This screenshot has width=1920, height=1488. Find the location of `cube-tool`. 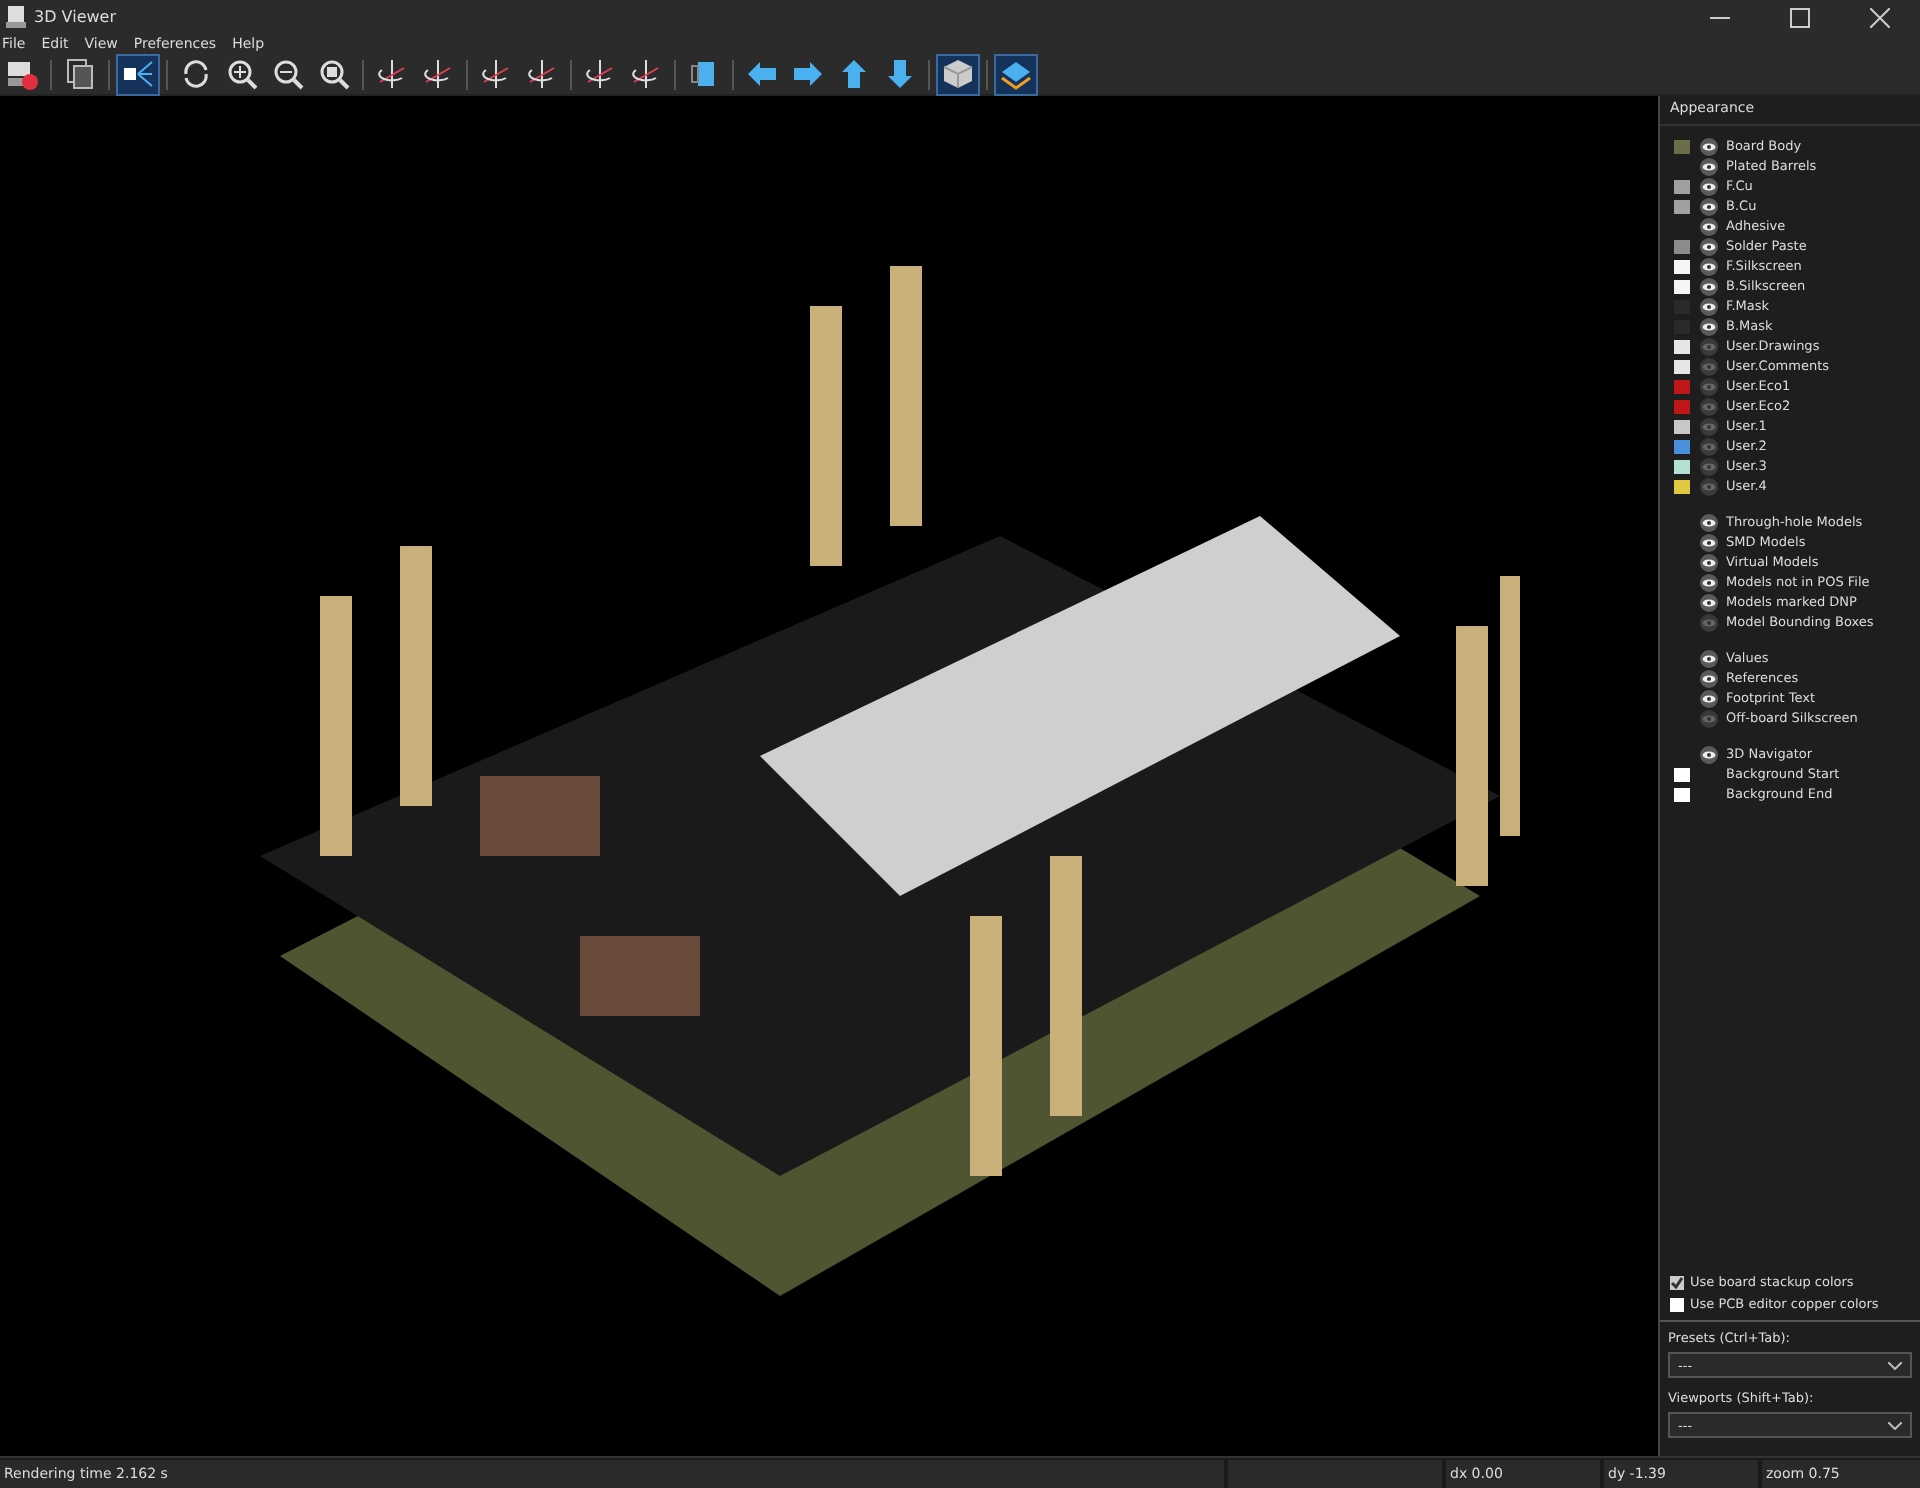

cube-tool is located at coordinates (958, 74).